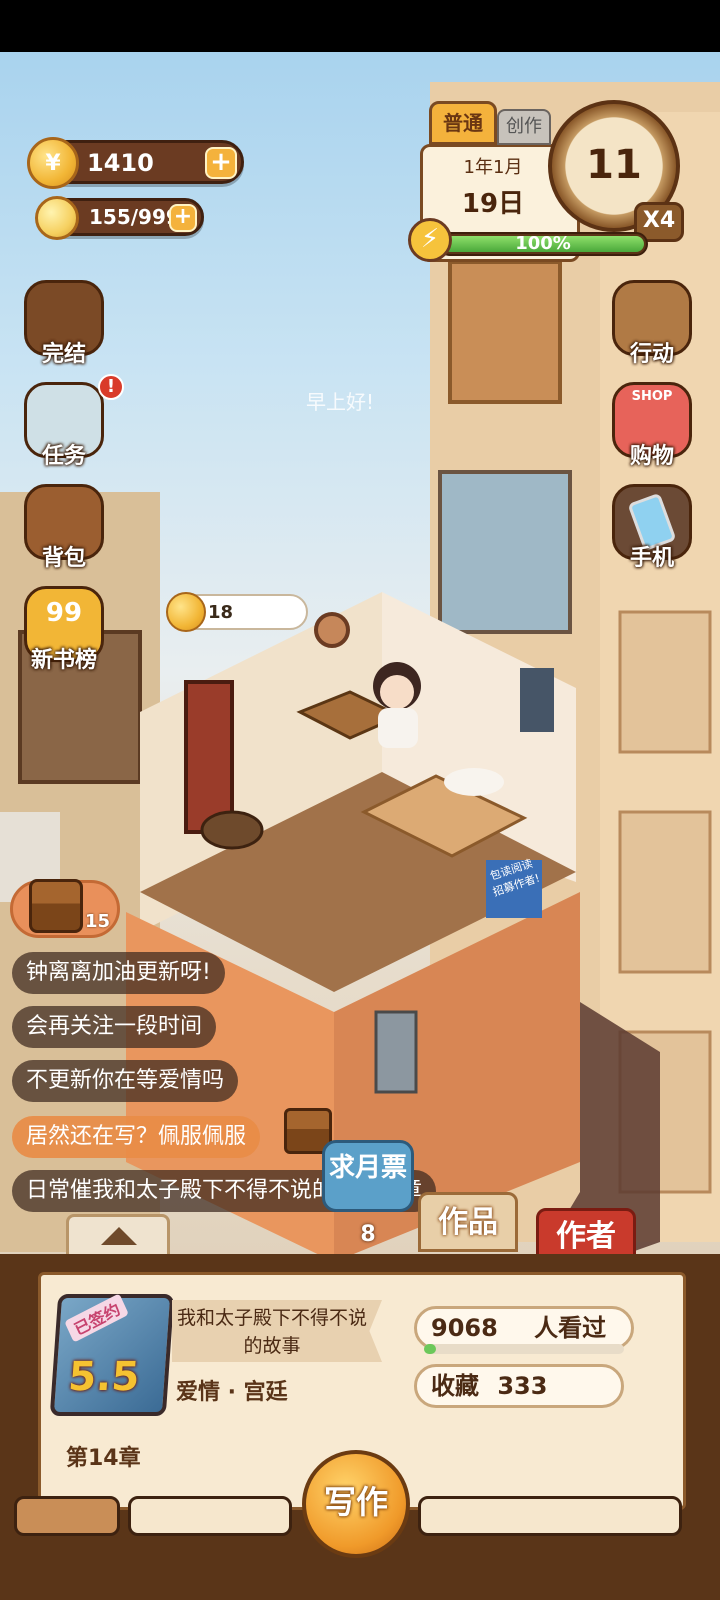  What do you see at coordinates (134, 217) in the screenshot?
I see `bulb-value: 155/999` at bounding box center [134, 217].